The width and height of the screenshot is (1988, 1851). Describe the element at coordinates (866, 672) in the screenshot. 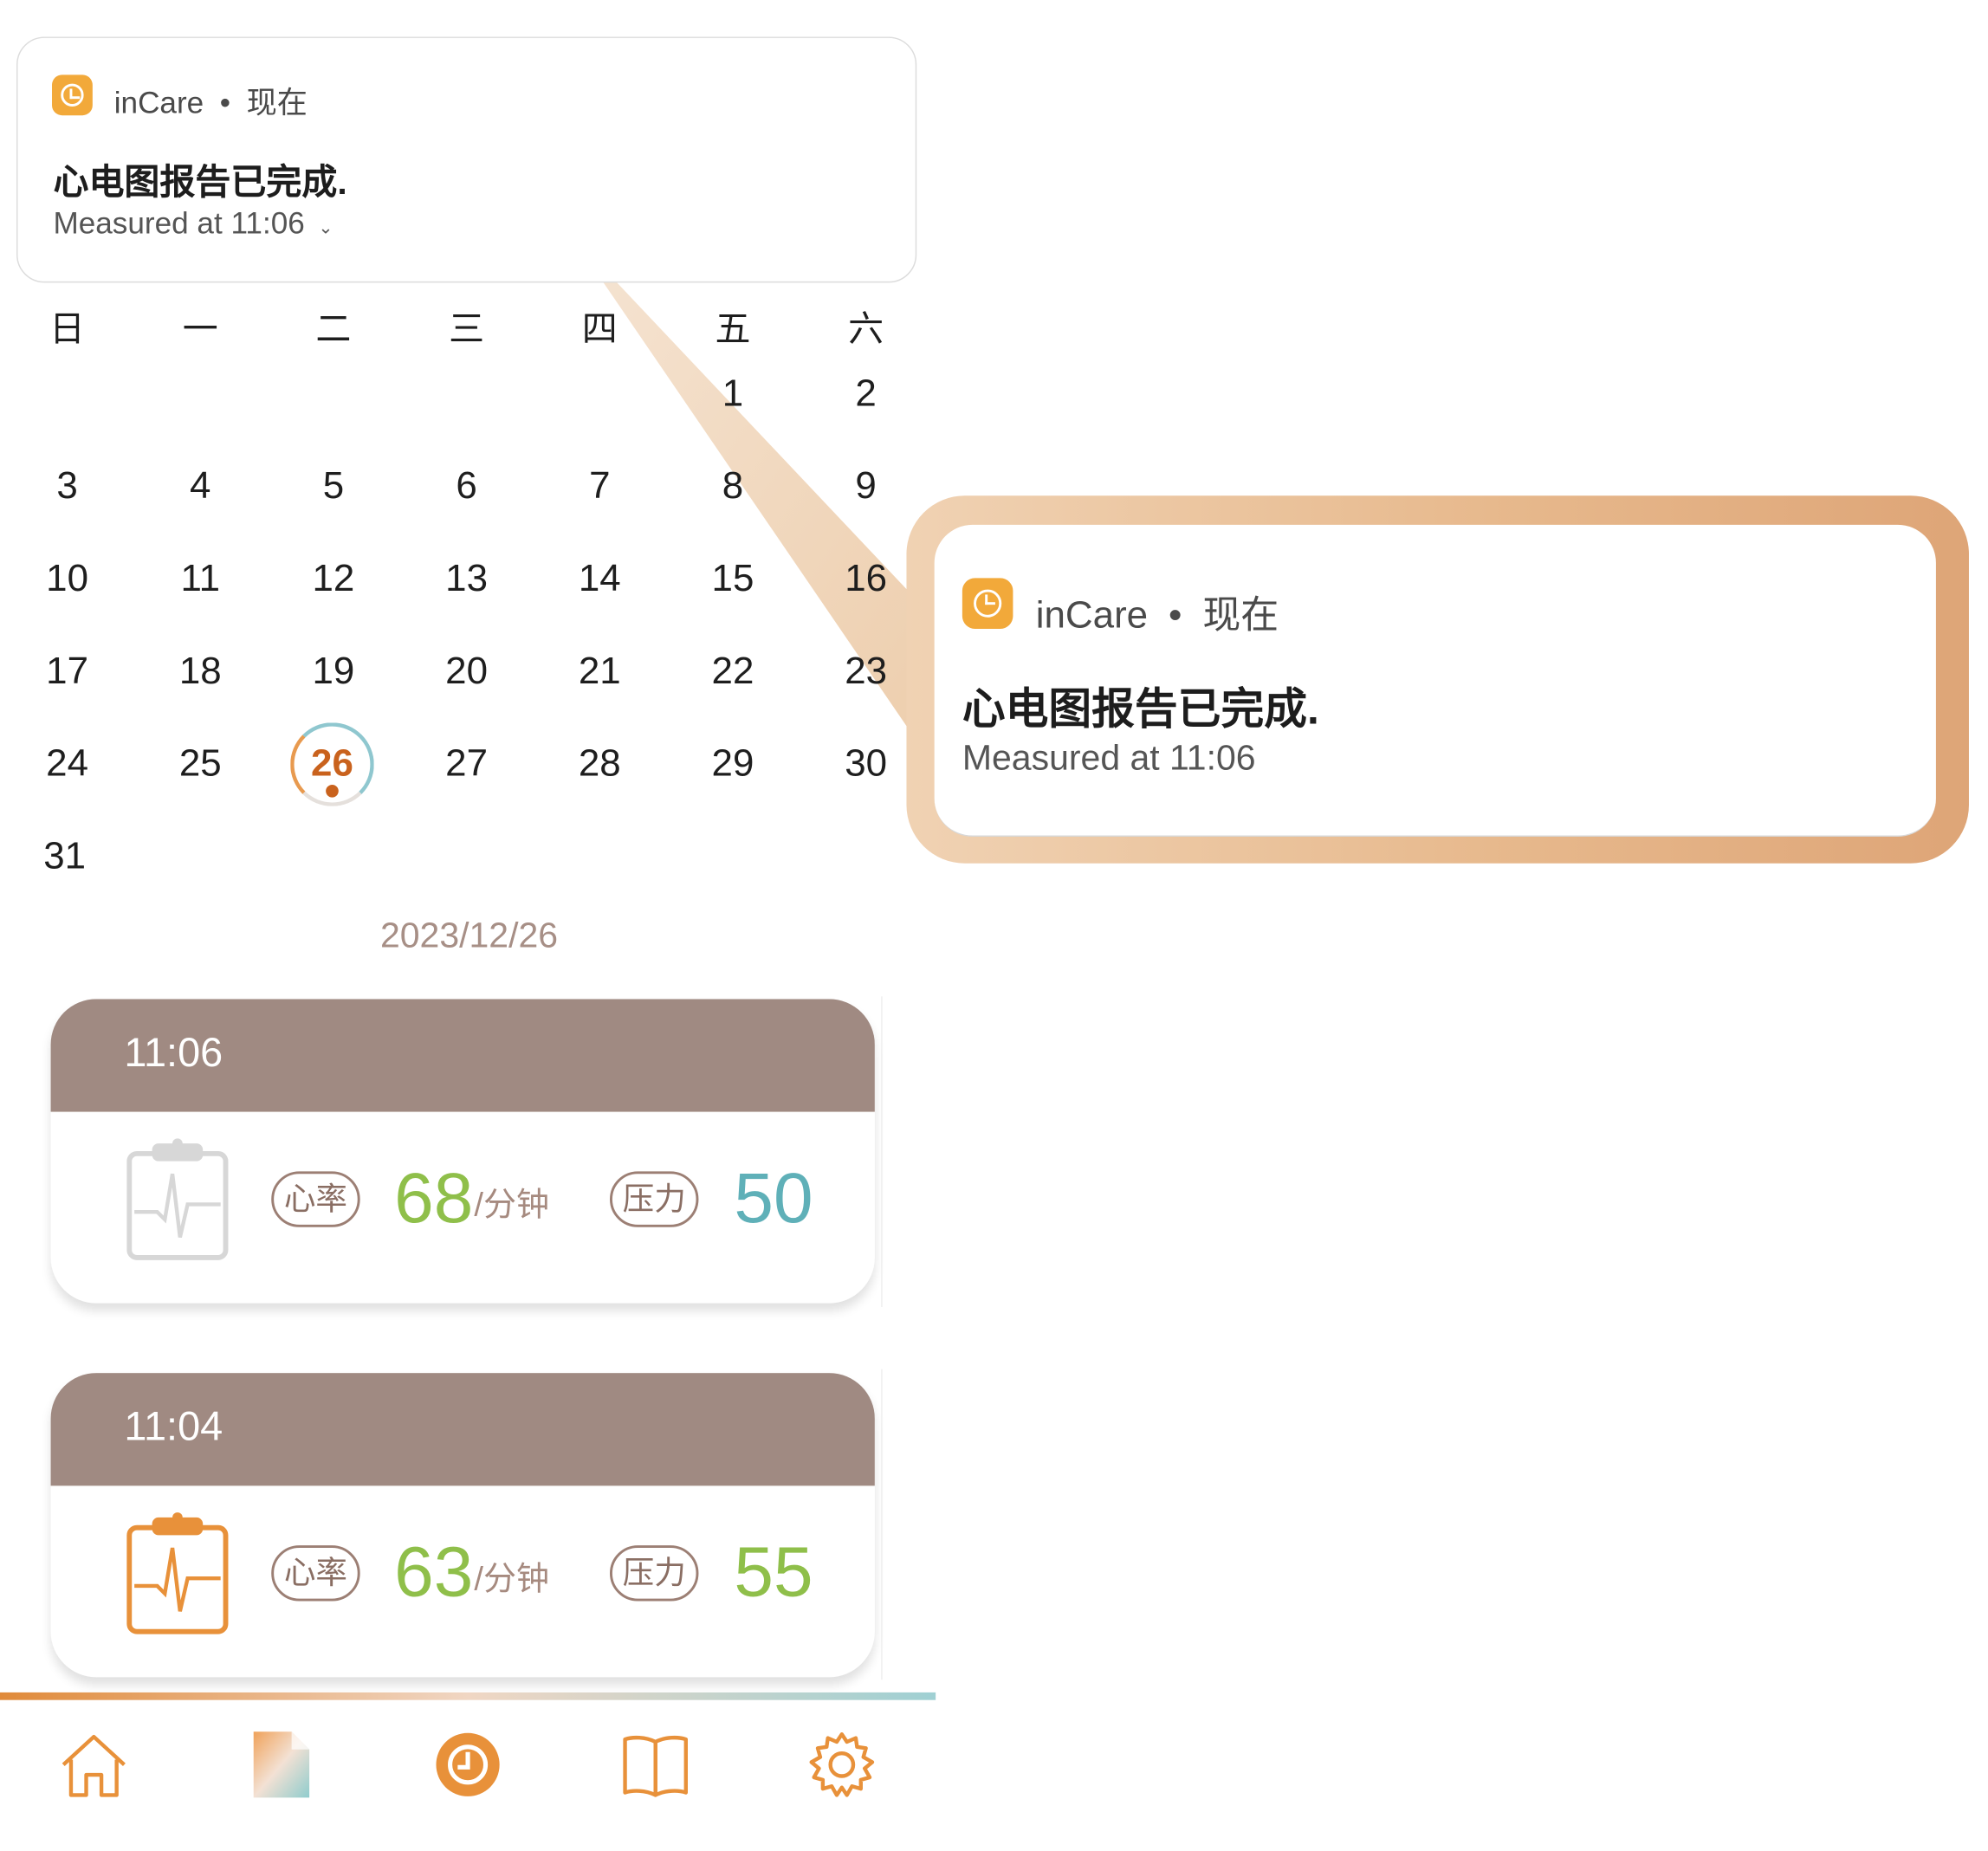

I see `day-cell: 23` at that location.